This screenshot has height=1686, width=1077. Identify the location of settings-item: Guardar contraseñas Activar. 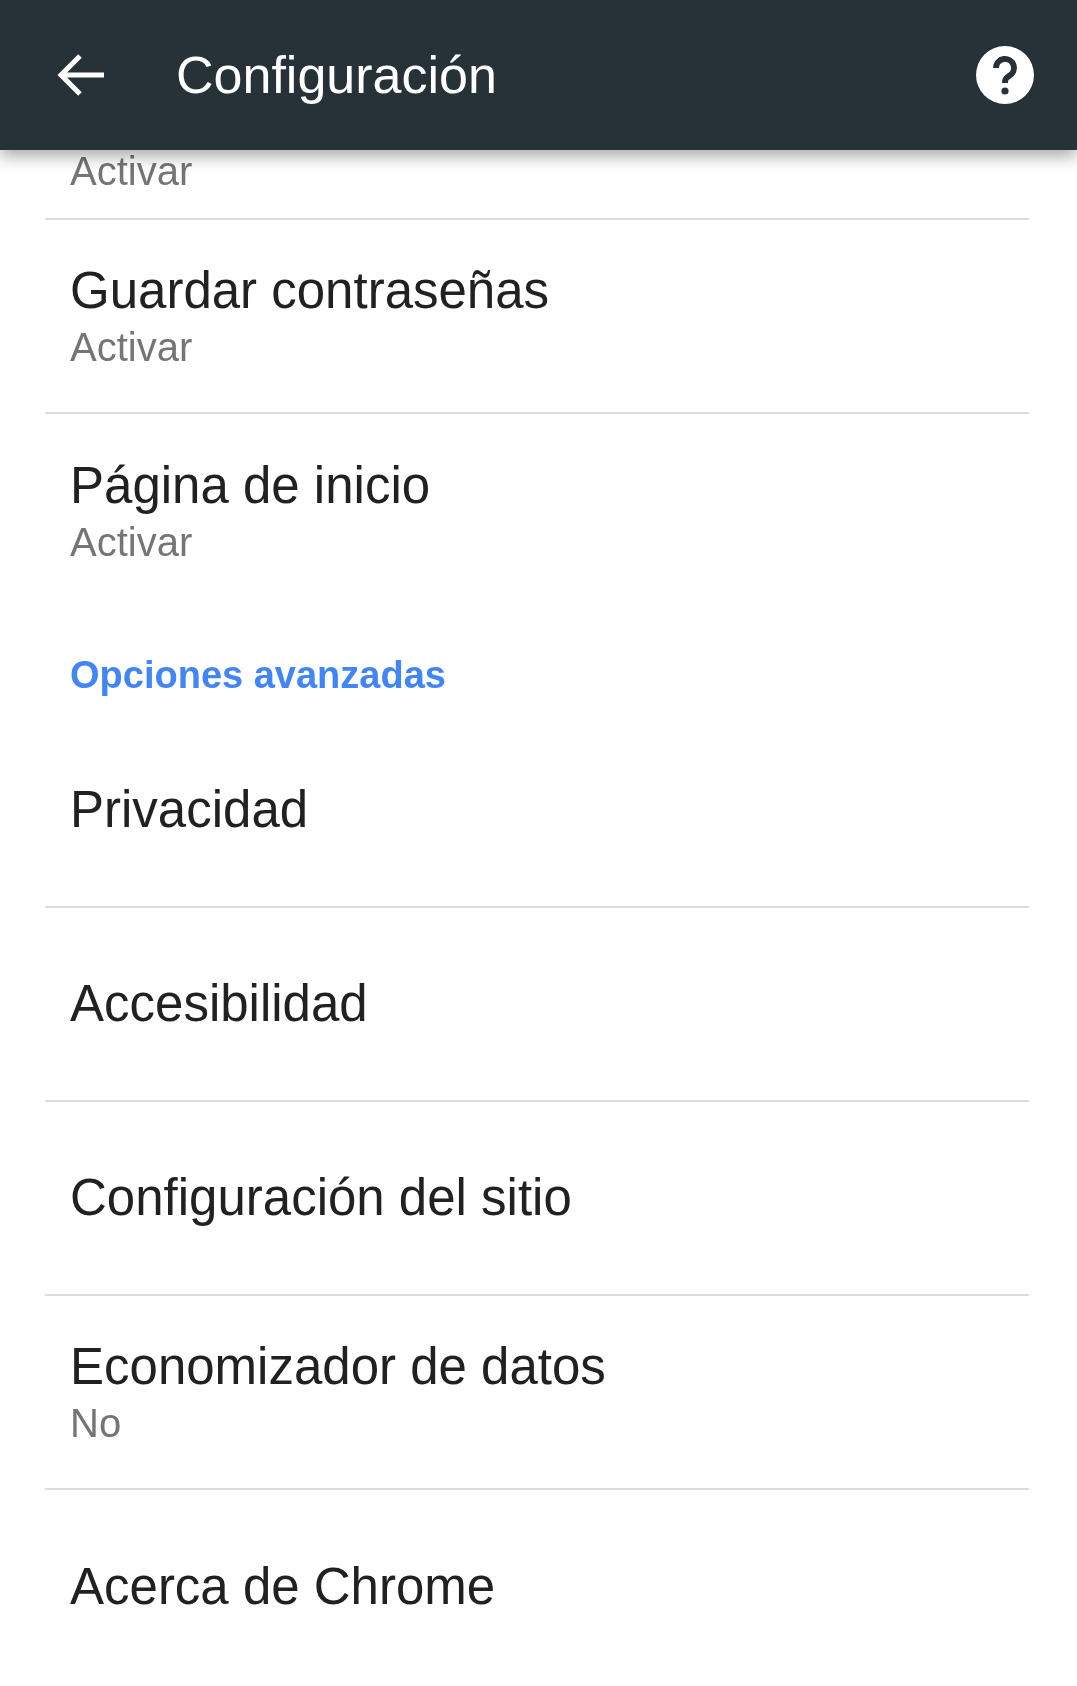
(537, 317).